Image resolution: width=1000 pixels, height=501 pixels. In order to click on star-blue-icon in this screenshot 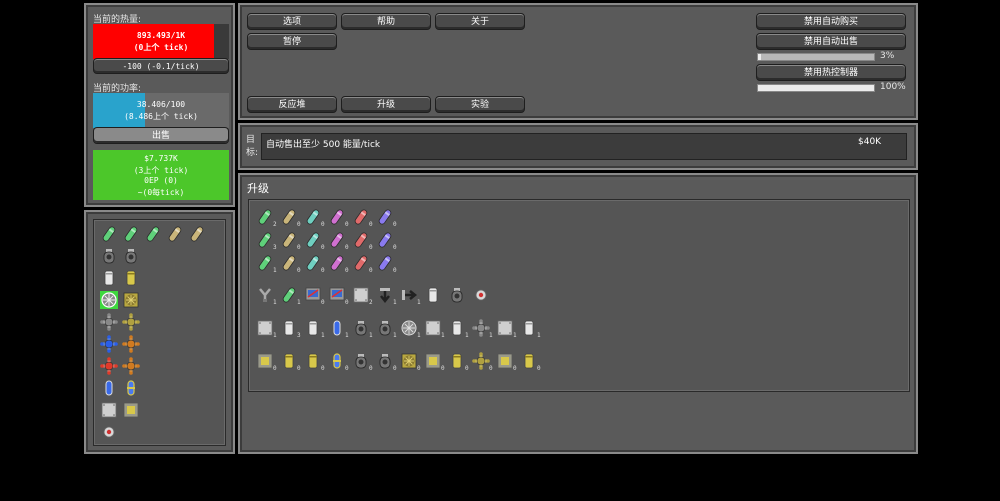, I will do `click(109, 344)`.